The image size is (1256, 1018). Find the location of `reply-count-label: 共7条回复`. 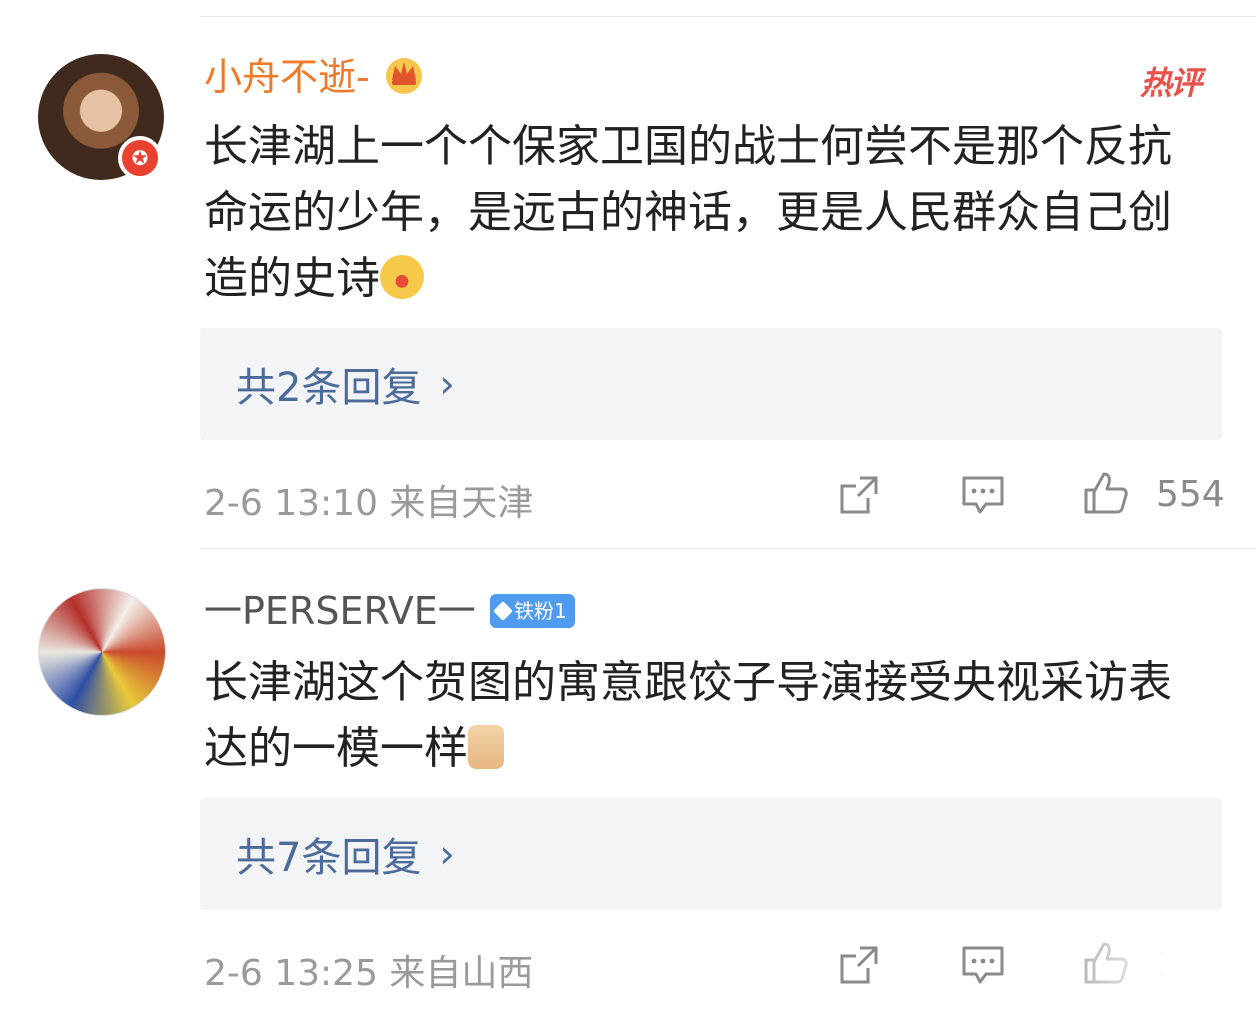

reply-count-label: 共7条回复 is located at coordinates (329, 858).